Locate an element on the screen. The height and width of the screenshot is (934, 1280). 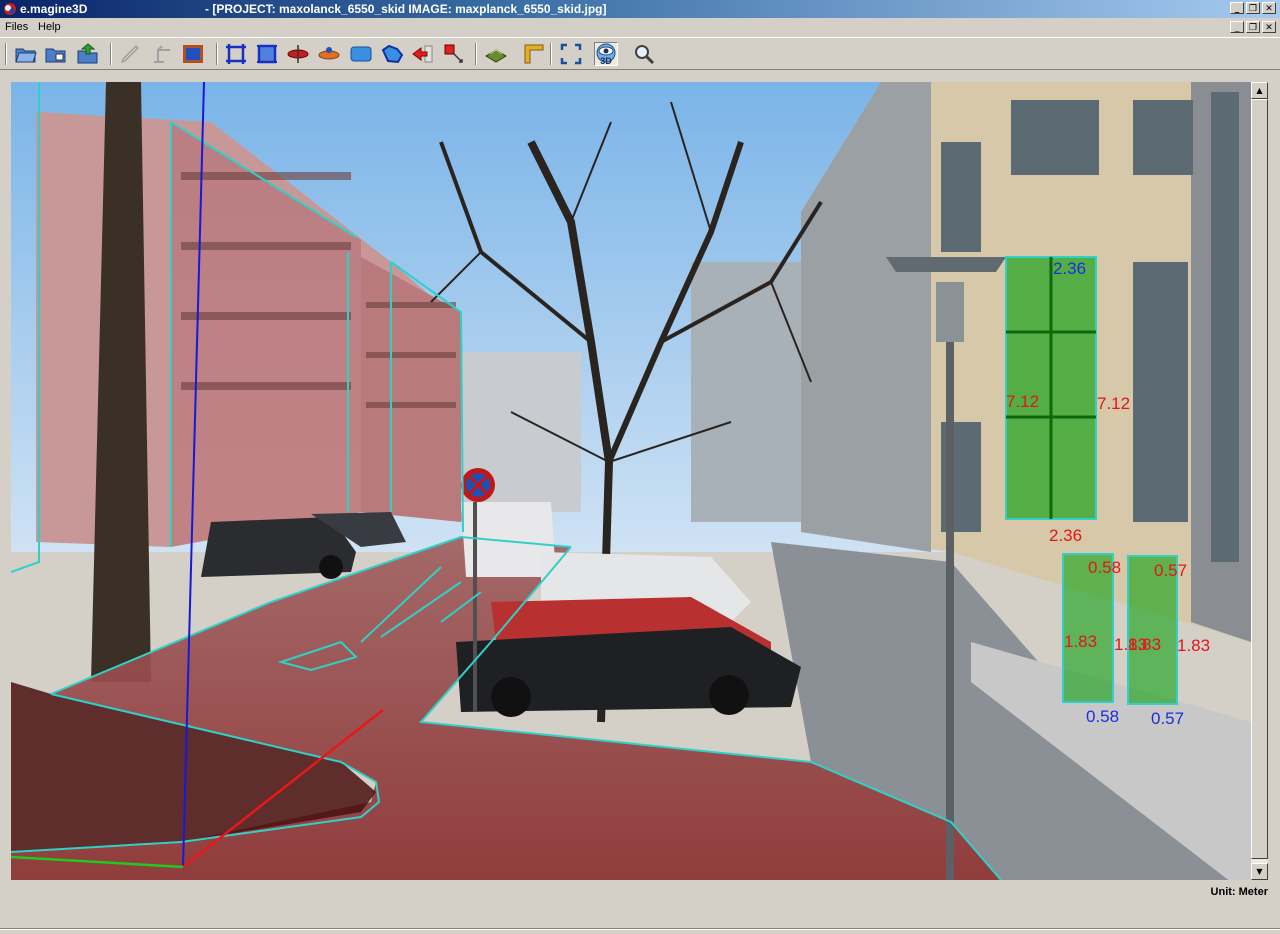
frame-button is located at coordinates (193, 54).